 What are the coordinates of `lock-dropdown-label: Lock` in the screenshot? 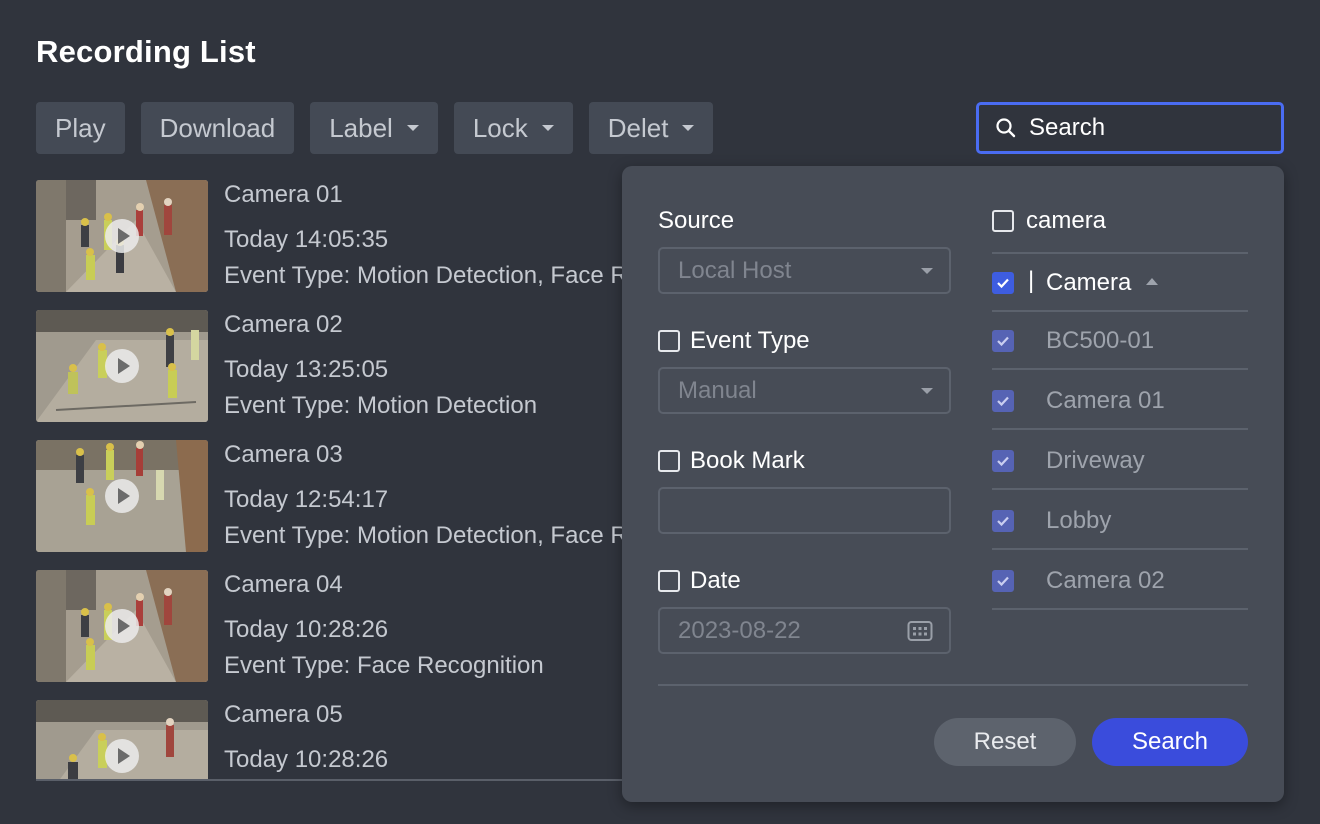 It's located at (500, 128).